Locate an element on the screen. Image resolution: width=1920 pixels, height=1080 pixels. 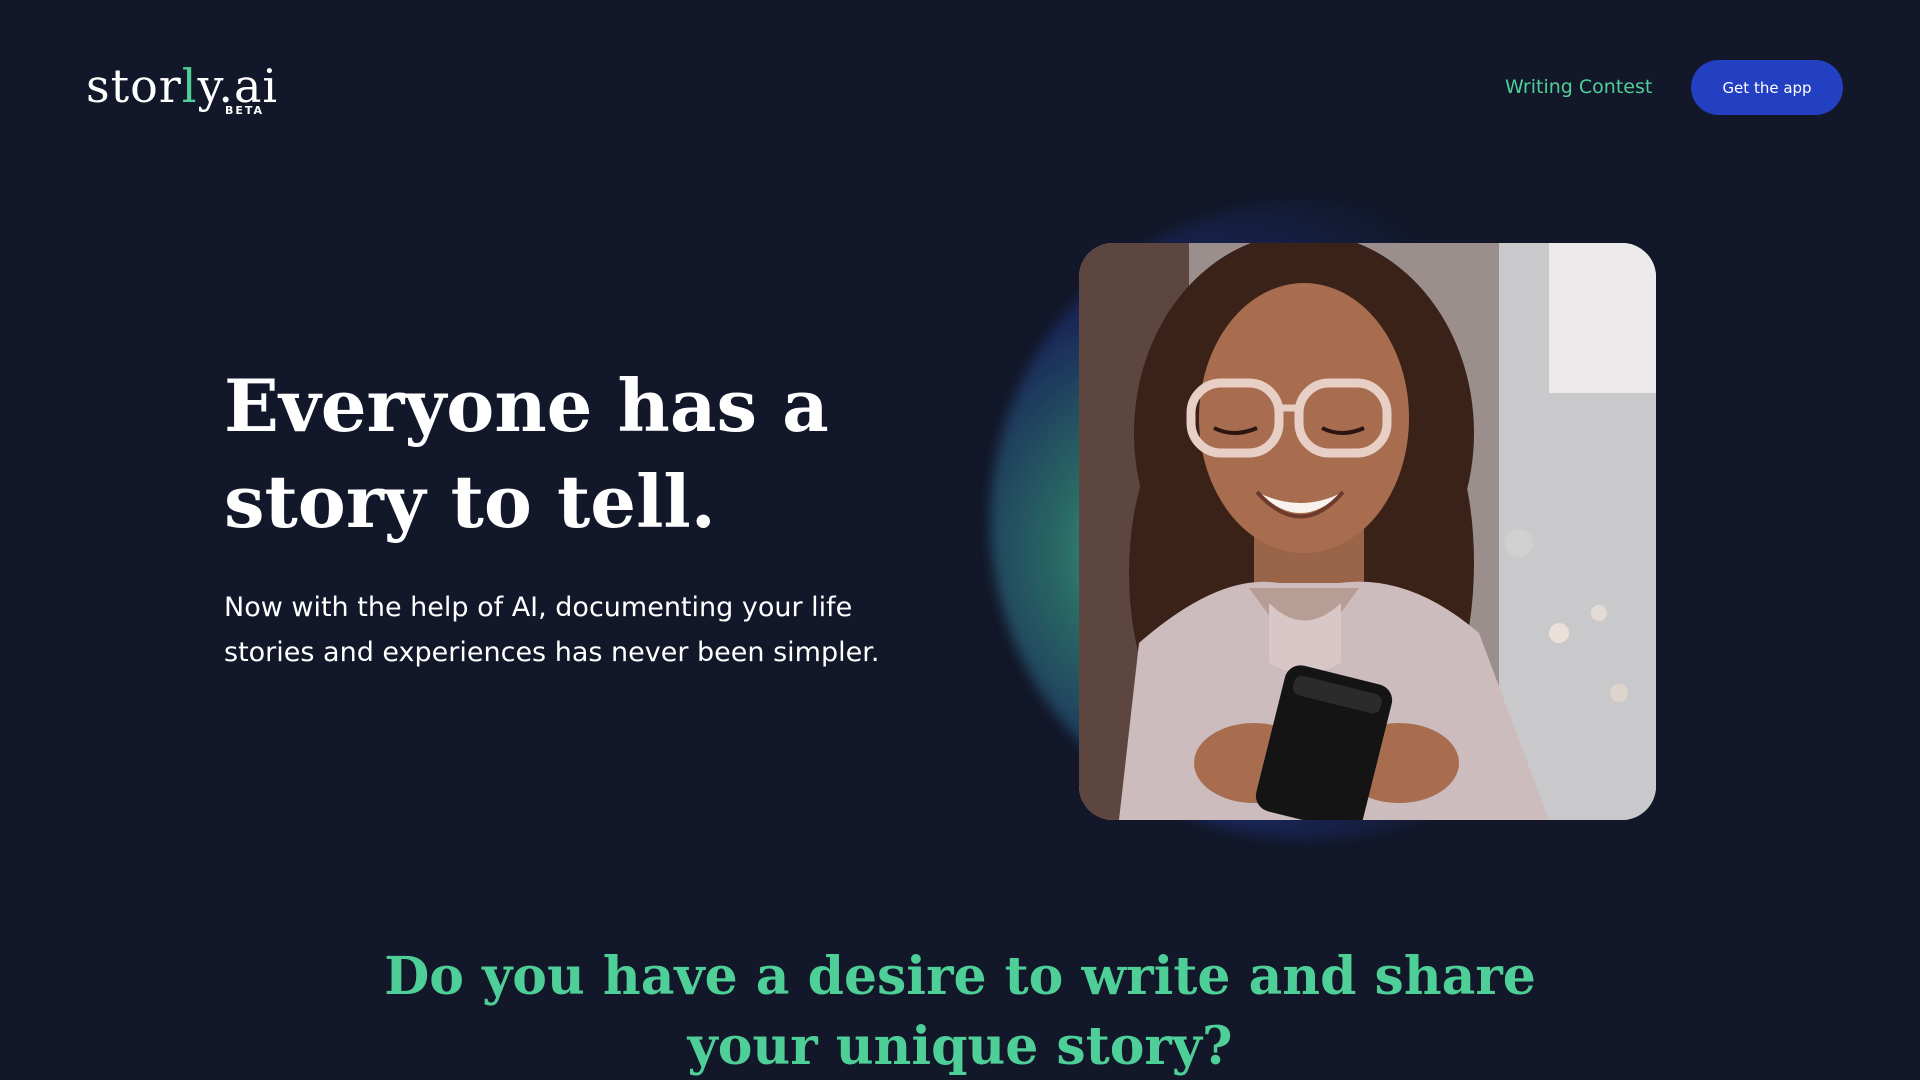
writing-contest-link: Writing Contest is located at coordinates (1578, 87).